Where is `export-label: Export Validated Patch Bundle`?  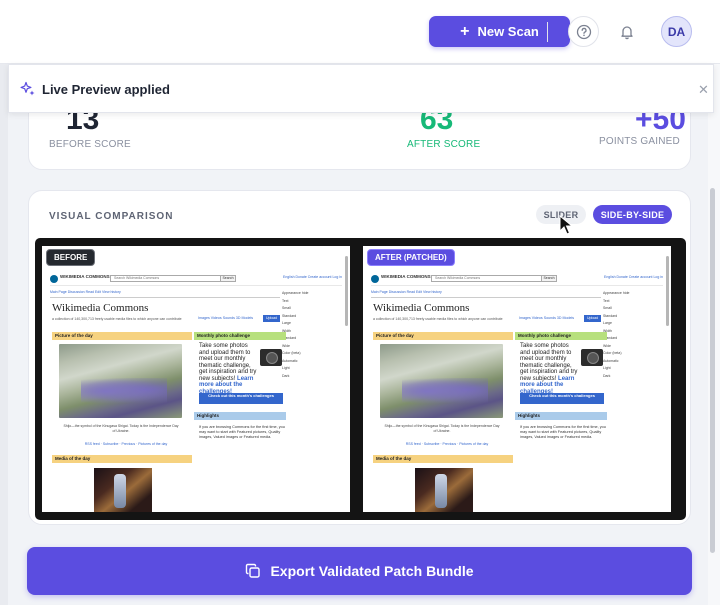
export-label: Export Validated Patch Bundle is located at coordinates (372, 571).